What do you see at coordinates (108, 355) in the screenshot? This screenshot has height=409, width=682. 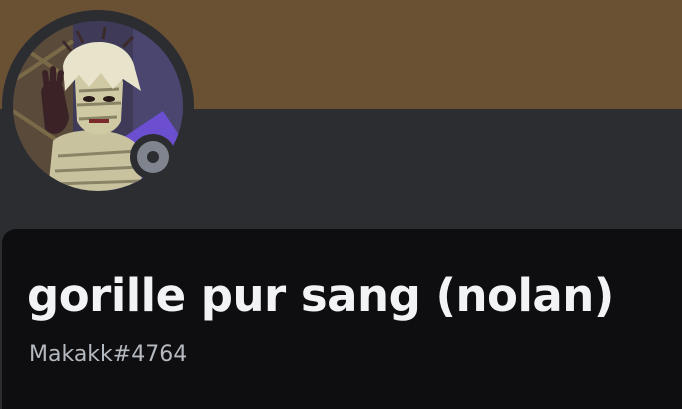 I see `username-tag: Makakk#4764` at bounding box center [108, 355].